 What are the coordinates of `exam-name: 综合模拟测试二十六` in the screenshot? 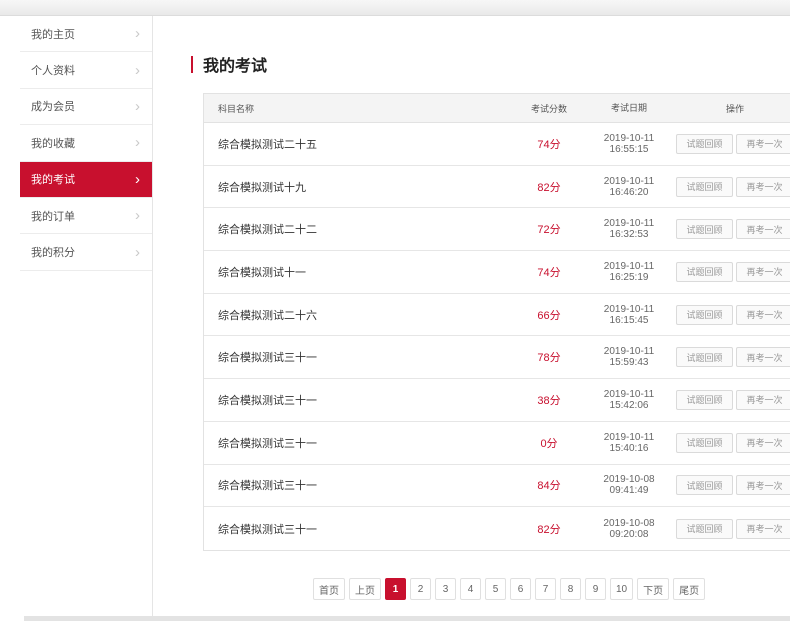 It's located at (267, 315).